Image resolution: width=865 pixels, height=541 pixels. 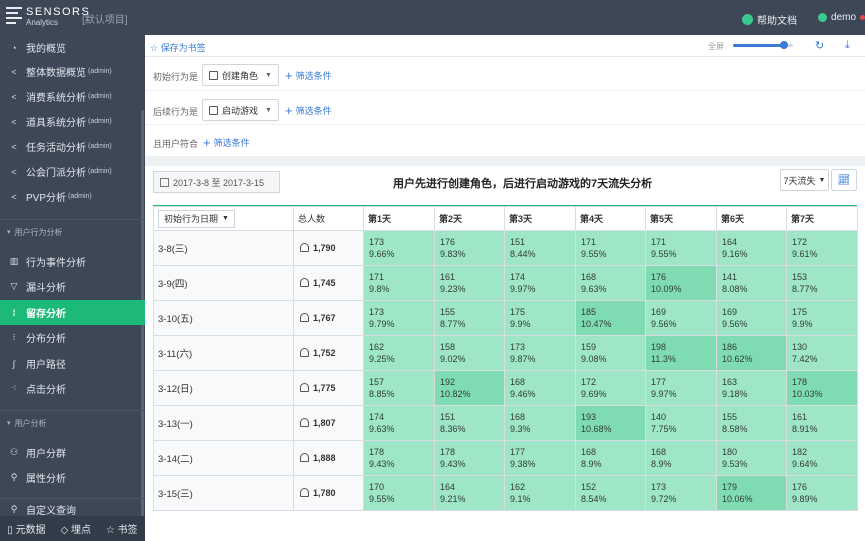 What do you see at coordinates (716, 46) in the screenshot?
I see `zoom-label: 全屏` at bounding box center [716, 46].